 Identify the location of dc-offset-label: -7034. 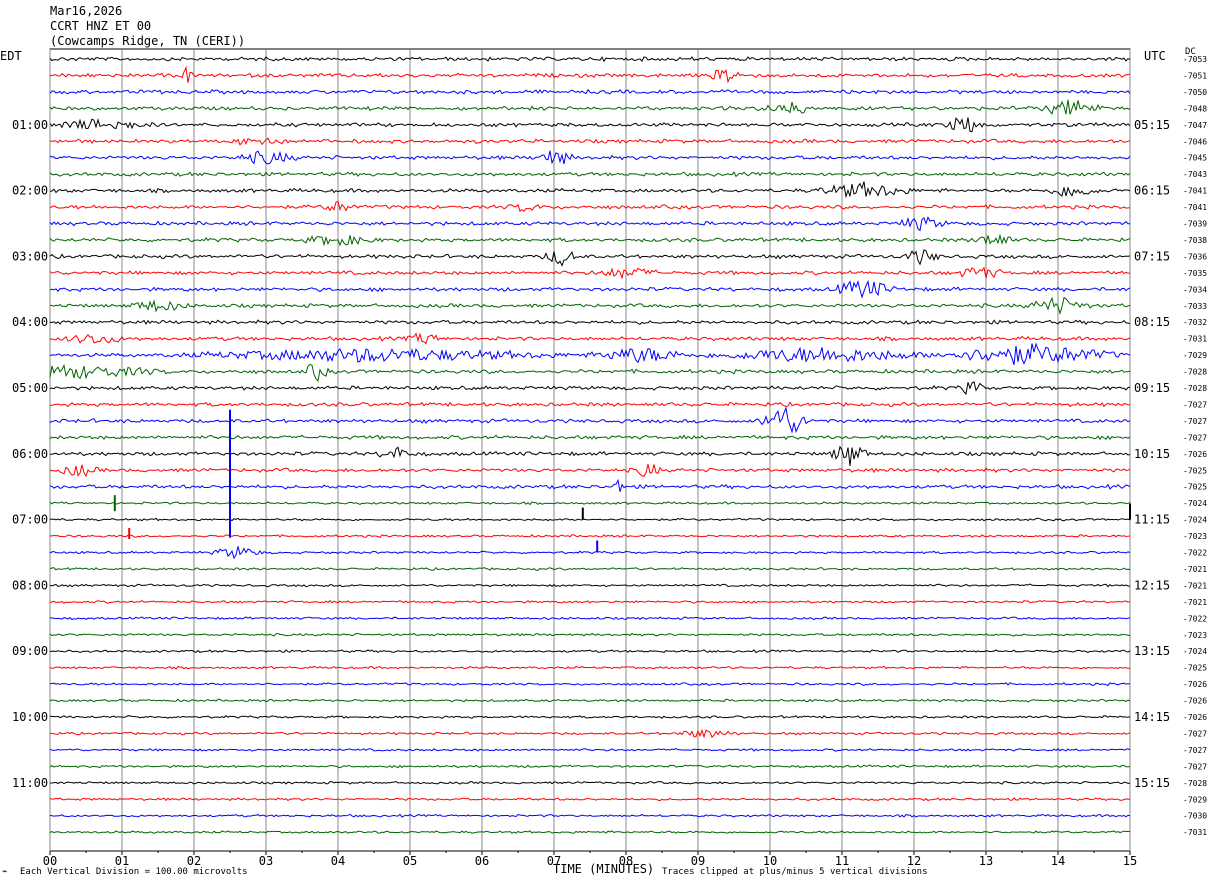
(1195, 289).